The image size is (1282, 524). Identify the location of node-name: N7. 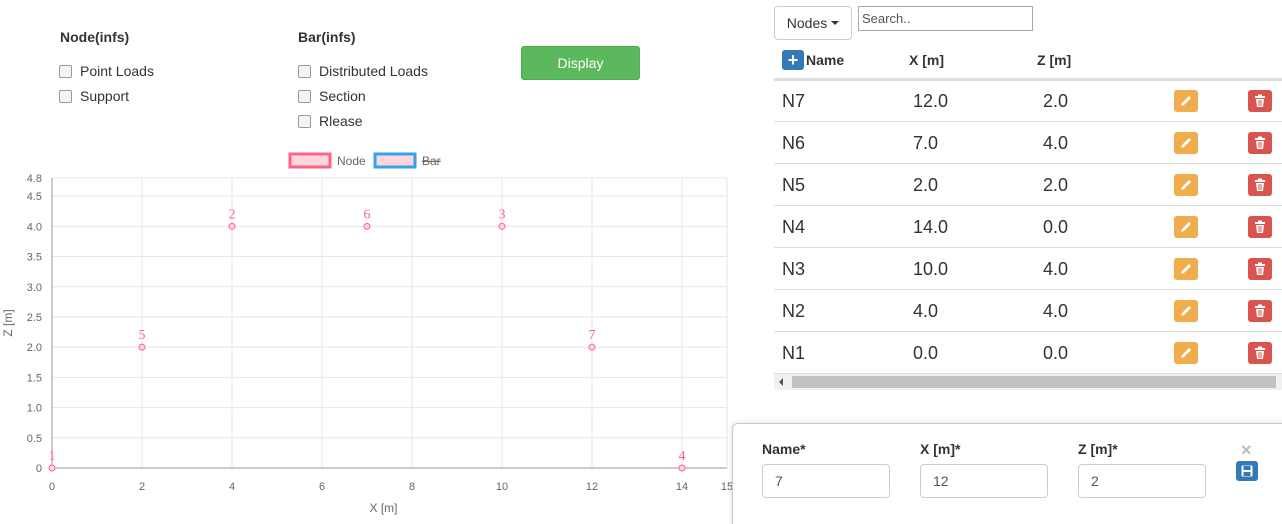
(794, 101).